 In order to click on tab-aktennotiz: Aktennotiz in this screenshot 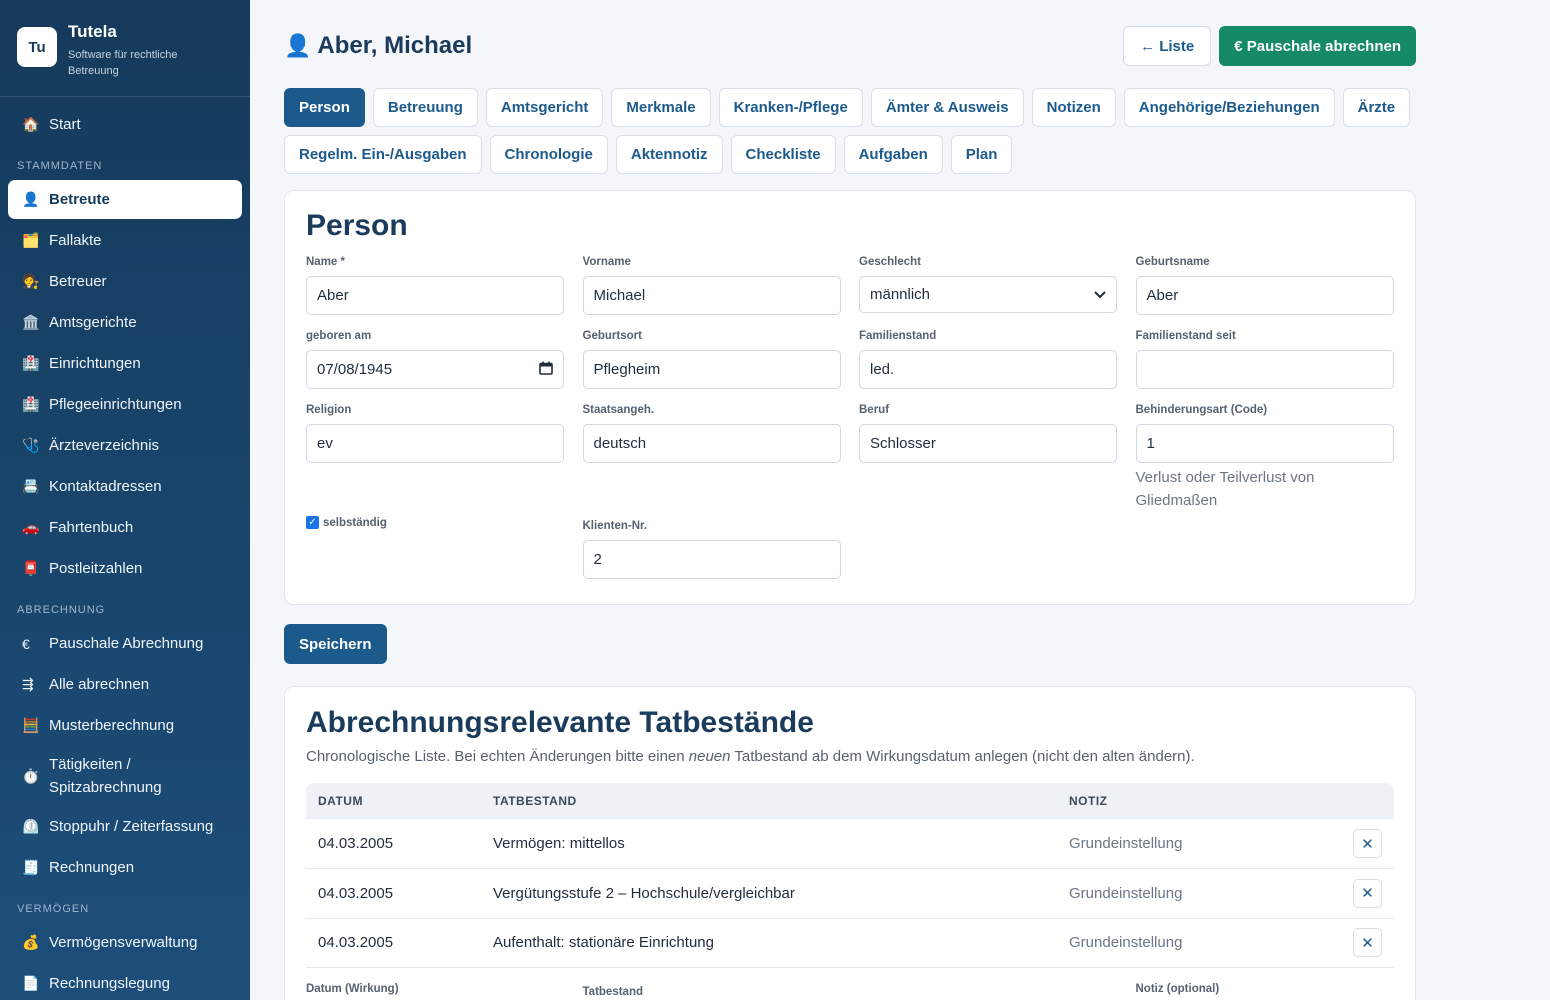, I will do `click(669, 154)`.